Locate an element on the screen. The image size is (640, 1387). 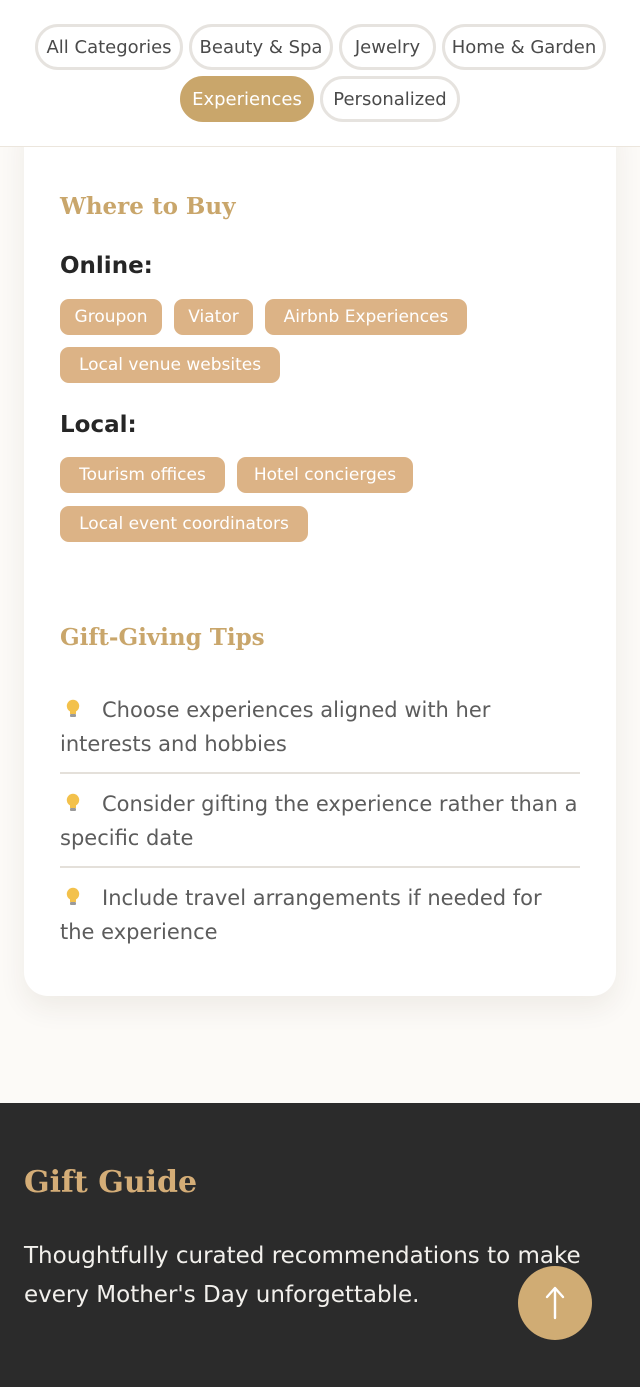
category-pill-experiences: Experiences is located at coordinates (247, 99).